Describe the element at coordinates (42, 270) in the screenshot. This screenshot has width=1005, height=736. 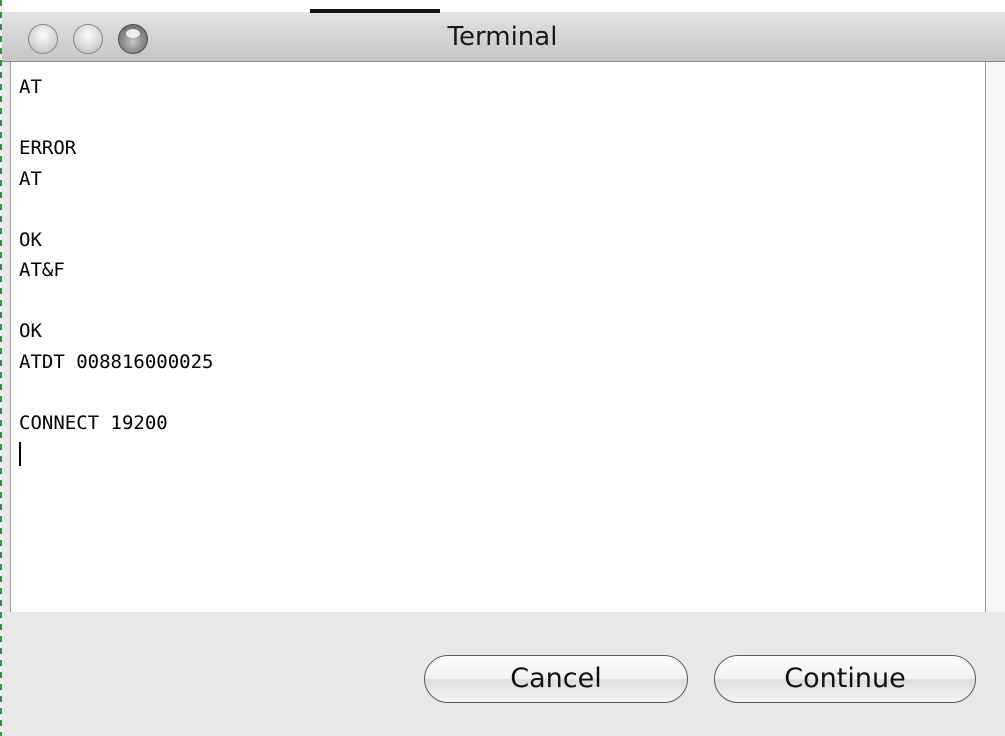
I see `terminal-line: AT&F` at that location.